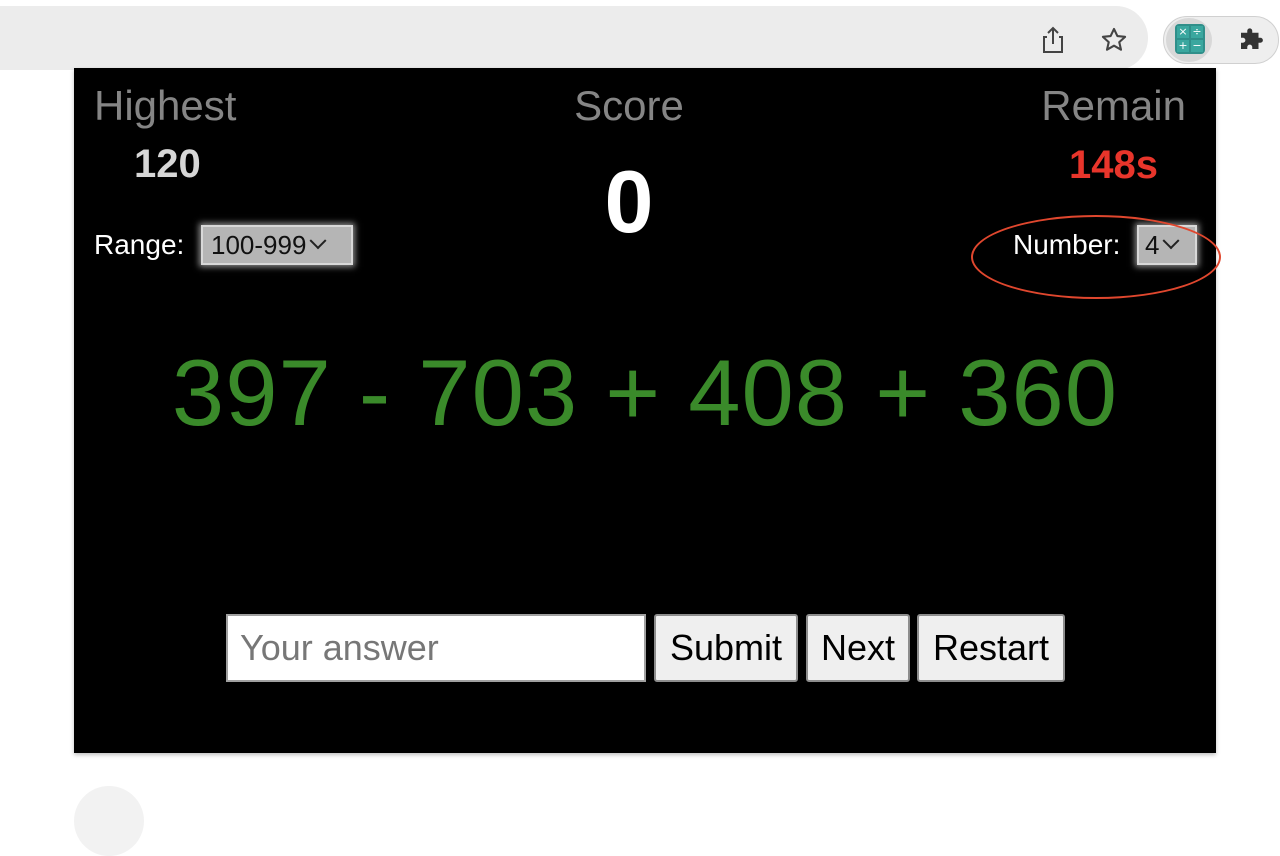 The height and width of the screenshot is (856, 1280). What do you see at coordinates (1190, 39) in the screenshot?
I see `calculator-extension-glyph: × ÷ + −` at bounding box center [1190, 39].